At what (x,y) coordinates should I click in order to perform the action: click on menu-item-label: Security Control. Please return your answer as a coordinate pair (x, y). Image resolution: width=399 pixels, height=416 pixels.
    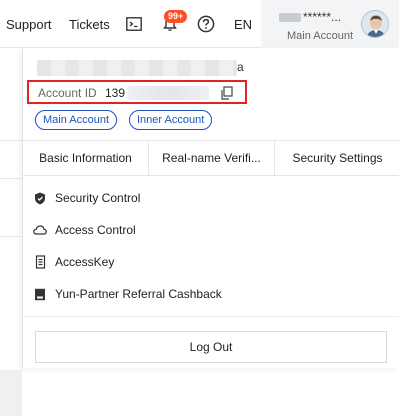
    Looking at the image, I should click on (98, 198).